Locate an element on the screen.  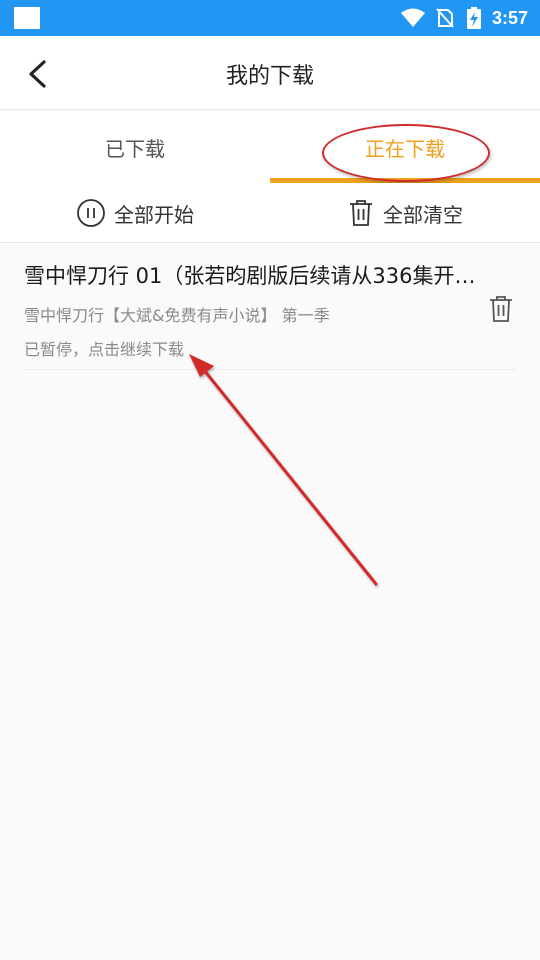
title-bar: 我的下载 is located at coordinates (270, 73).